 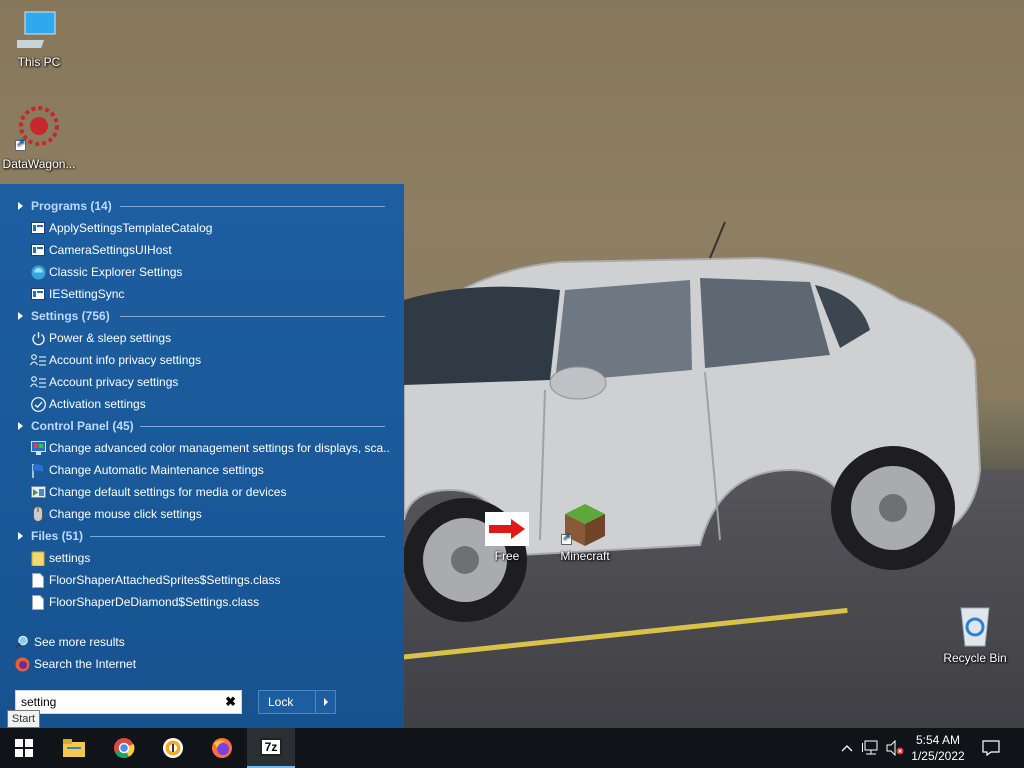 I want to click on windows-logo-icon, so click(x=24, y=748).